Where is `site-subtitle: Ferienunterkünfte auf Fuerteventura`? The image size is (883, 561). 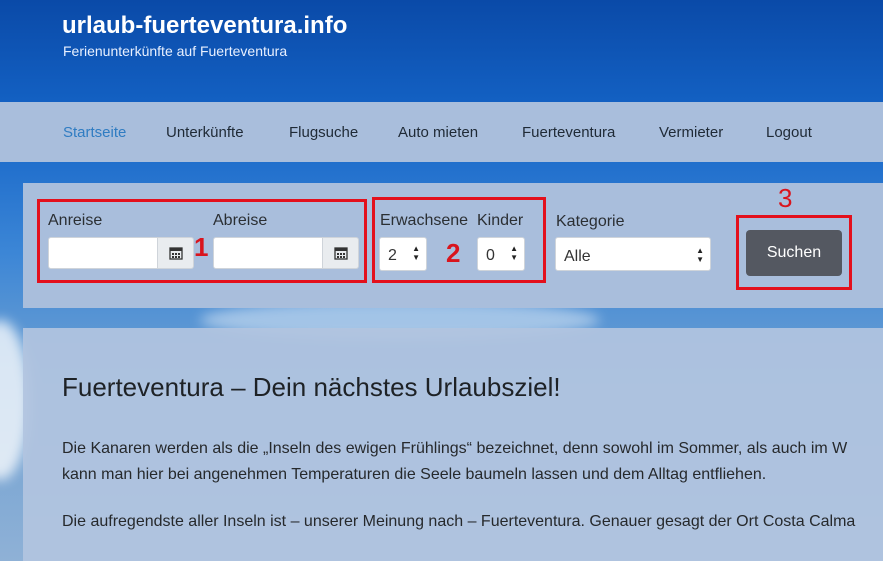
site-subtitle: Ferienunterkünfte auf Fuerteventura is located at coordinates (175, 51).